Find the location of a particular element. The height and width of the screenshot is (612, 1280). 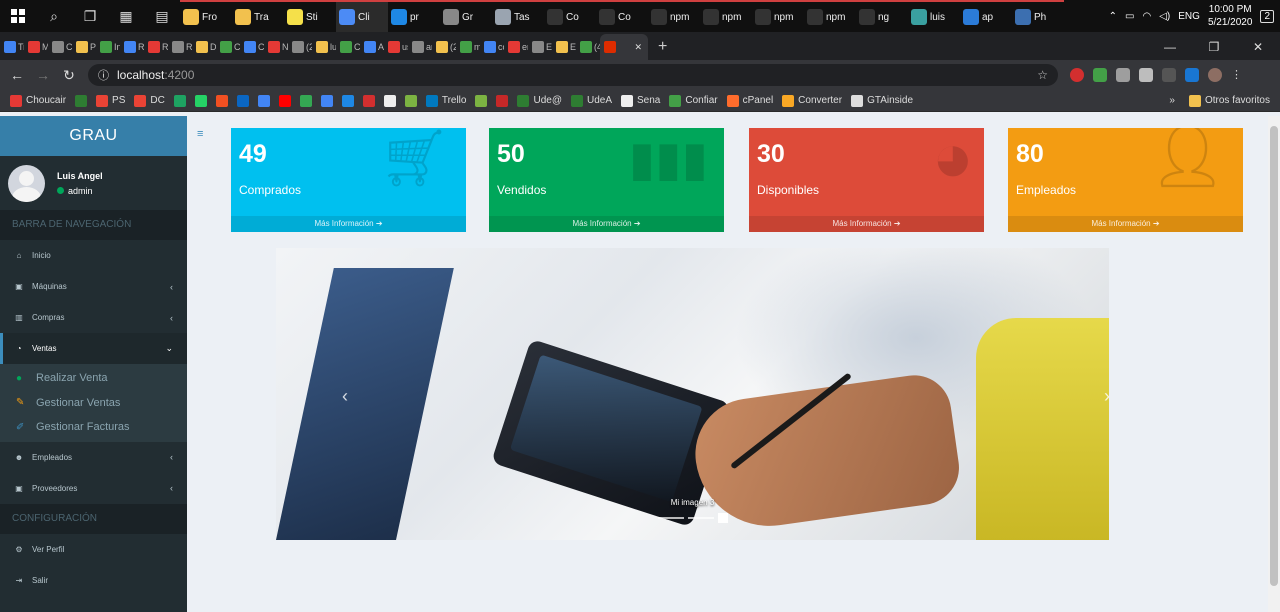

sidebar-item-proveedores: ▣ Proveedores ‹ is located at coordinates (93, 488).